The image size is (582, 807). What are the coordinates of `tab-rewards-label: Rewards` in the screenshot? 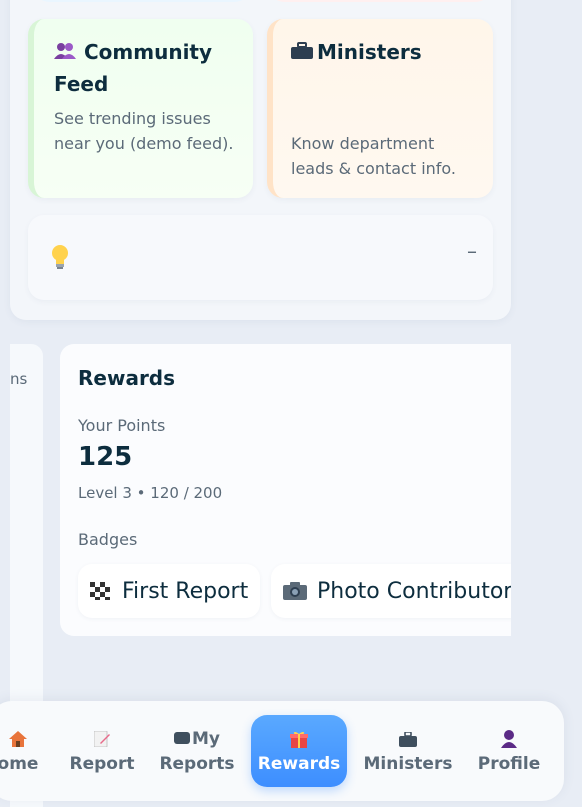 It's located at (299, 764).